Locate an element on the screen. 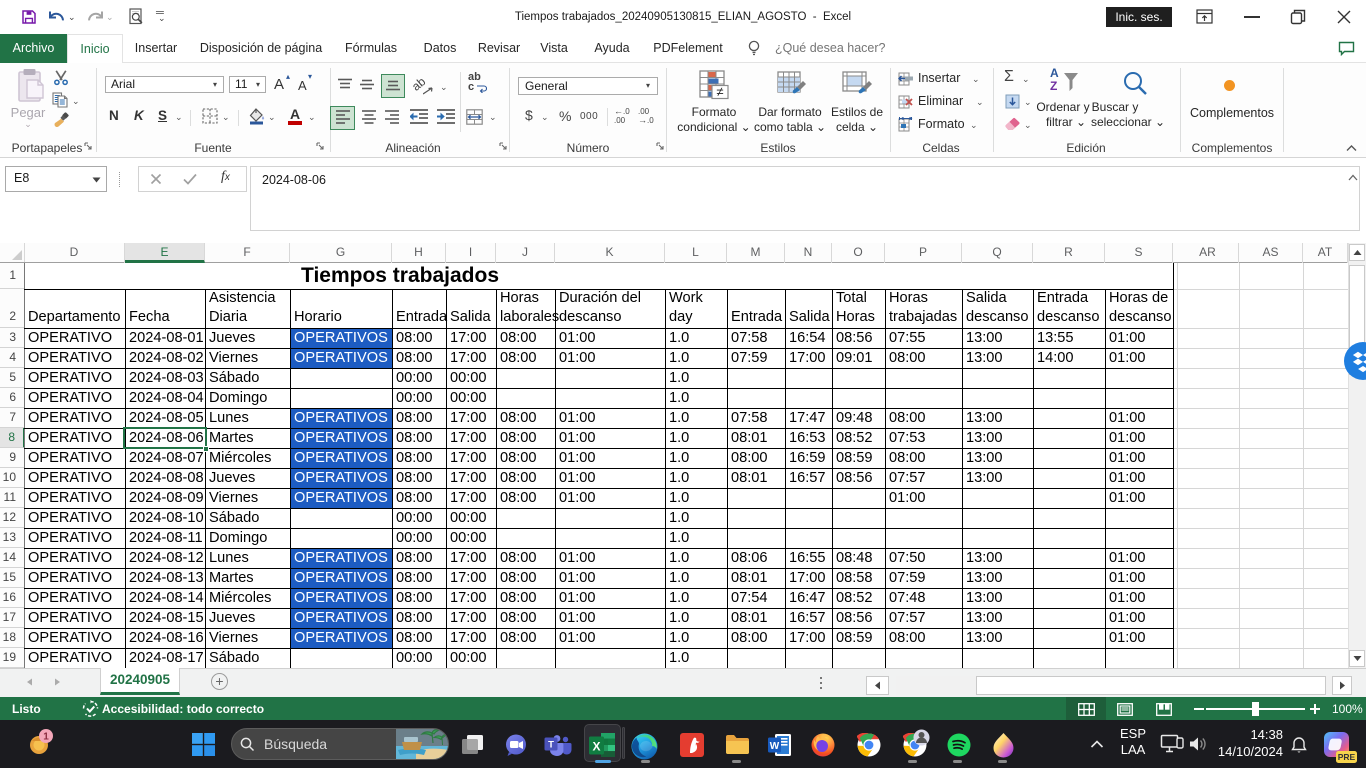  svg-text: T is located at coordinates (551, 745).